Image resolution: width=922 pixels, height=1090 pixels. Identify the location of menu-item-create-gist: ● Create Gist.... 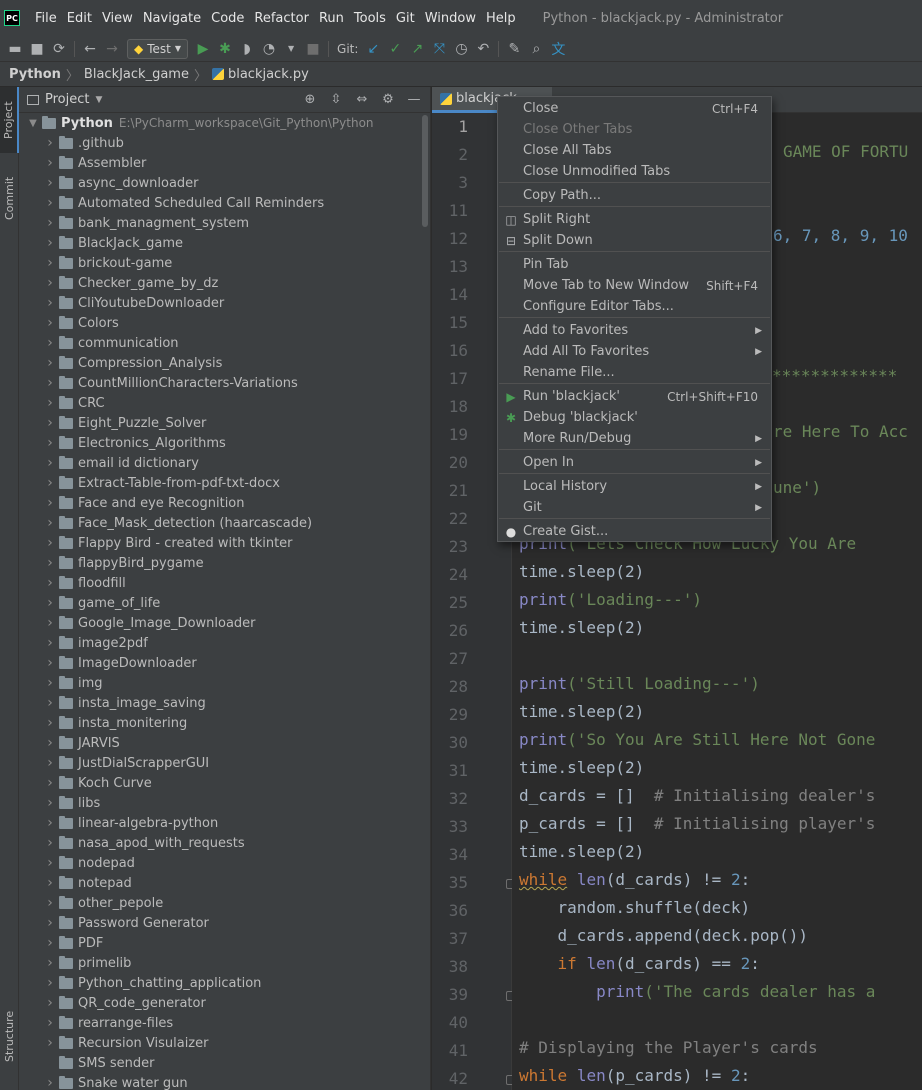
(634, 531).